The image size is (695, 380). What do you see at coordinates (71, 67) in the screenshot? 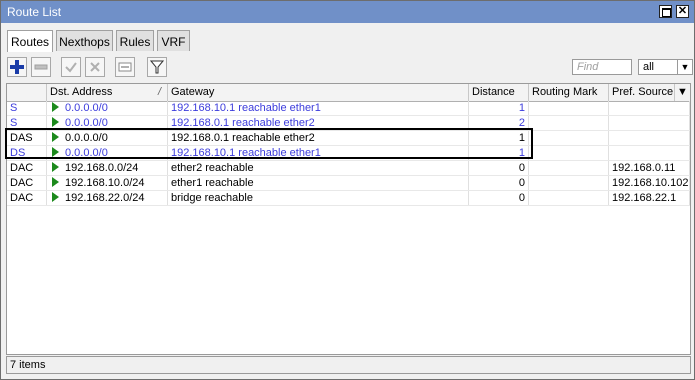
I see `enable-icon` at bounding box center [71, 67].